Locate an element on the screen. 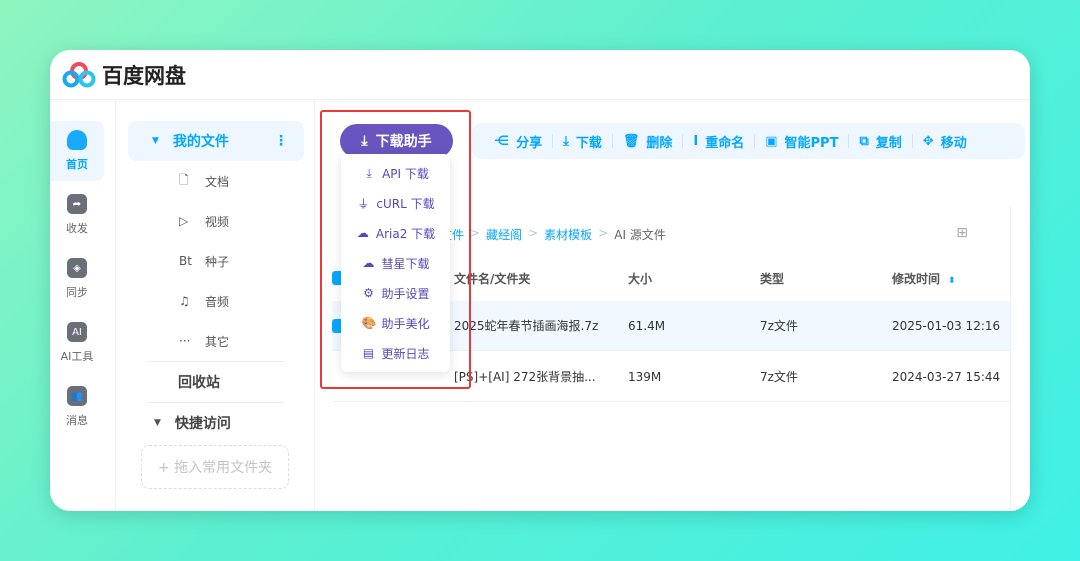 The height and width of the screenshot is (561, 1080). tree-item-4: ··· 其它 is located at coordinates (215, 341).